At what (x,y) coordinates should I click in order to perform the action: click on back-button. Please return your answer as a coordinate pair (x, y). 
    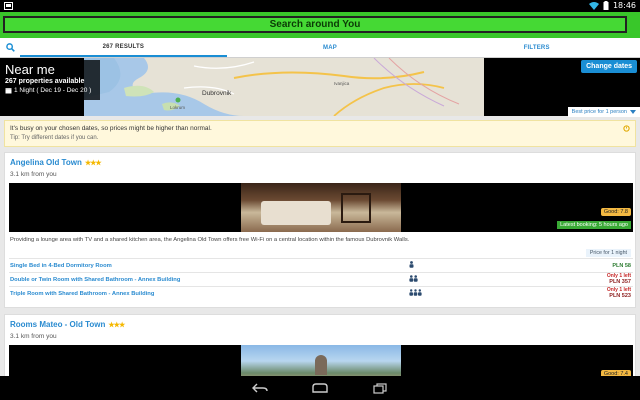
    Looking at the image, I should click on (260, 388).